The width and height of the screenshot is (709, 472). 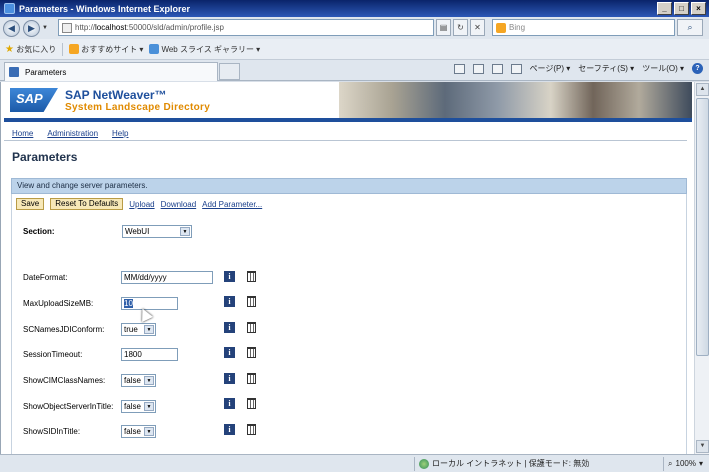 What do you see at coordinates (149, 303) in the screenshot?
I see `maxuploadsizemb-input: 10` at bounding box center [149, 303].